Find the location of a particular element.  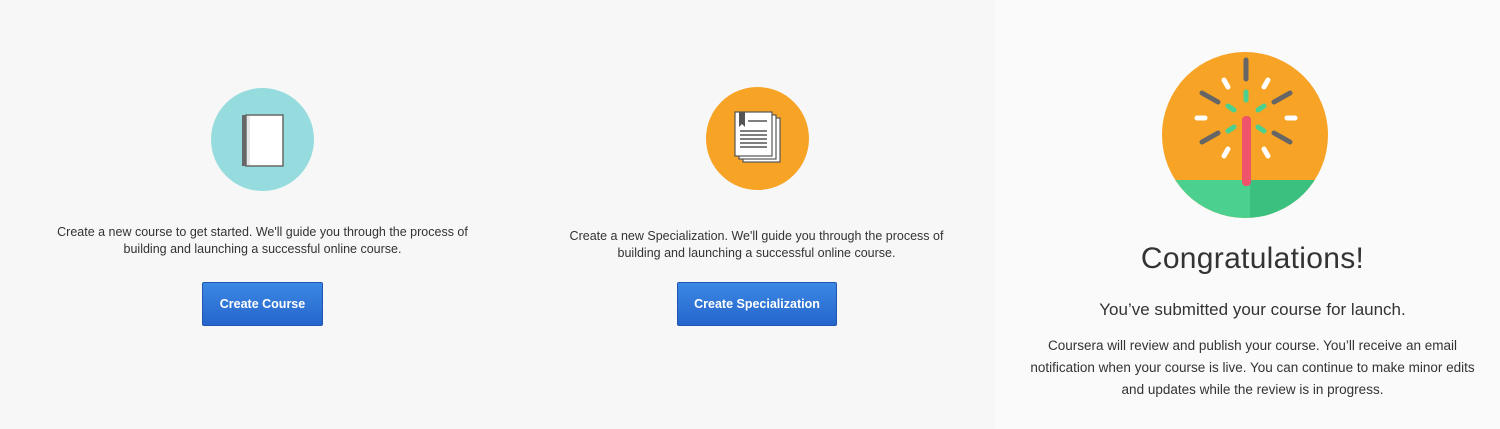

book-icon is located at coordinates (262, 139).